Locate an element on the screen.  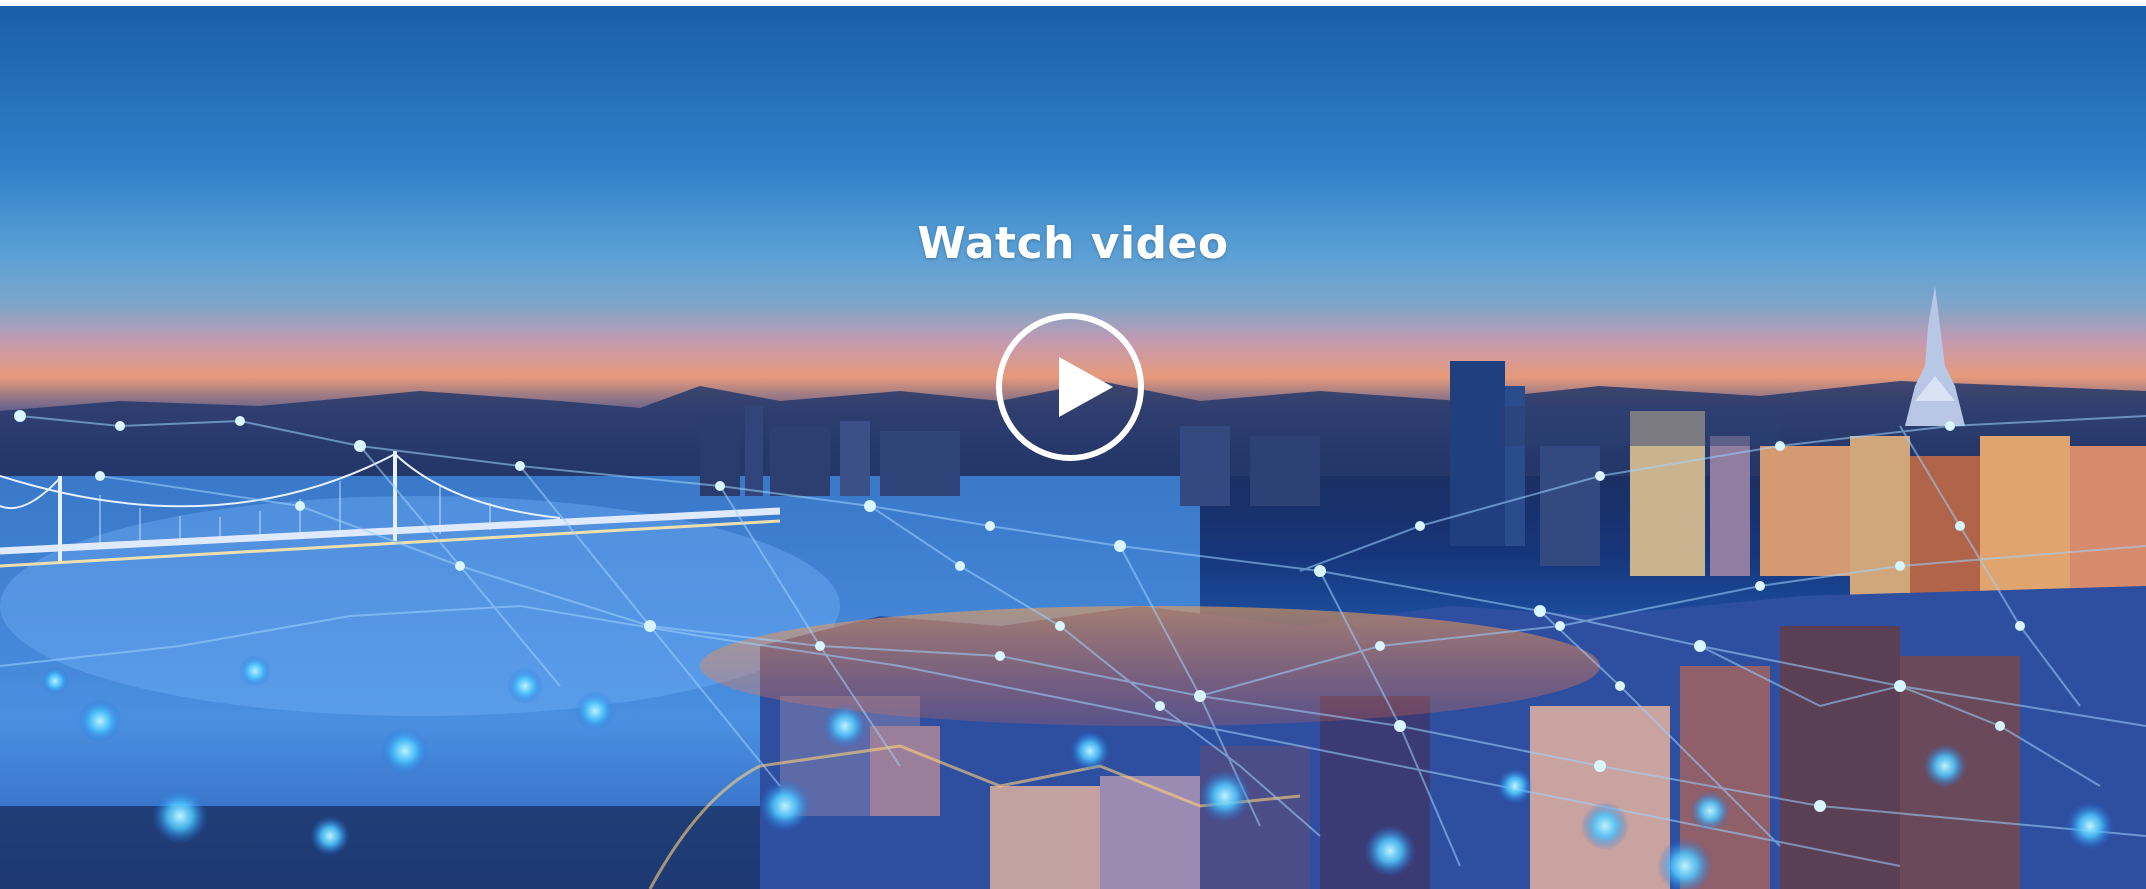
watch-video-heading: Watch video is located at coordinates (1073, 243).